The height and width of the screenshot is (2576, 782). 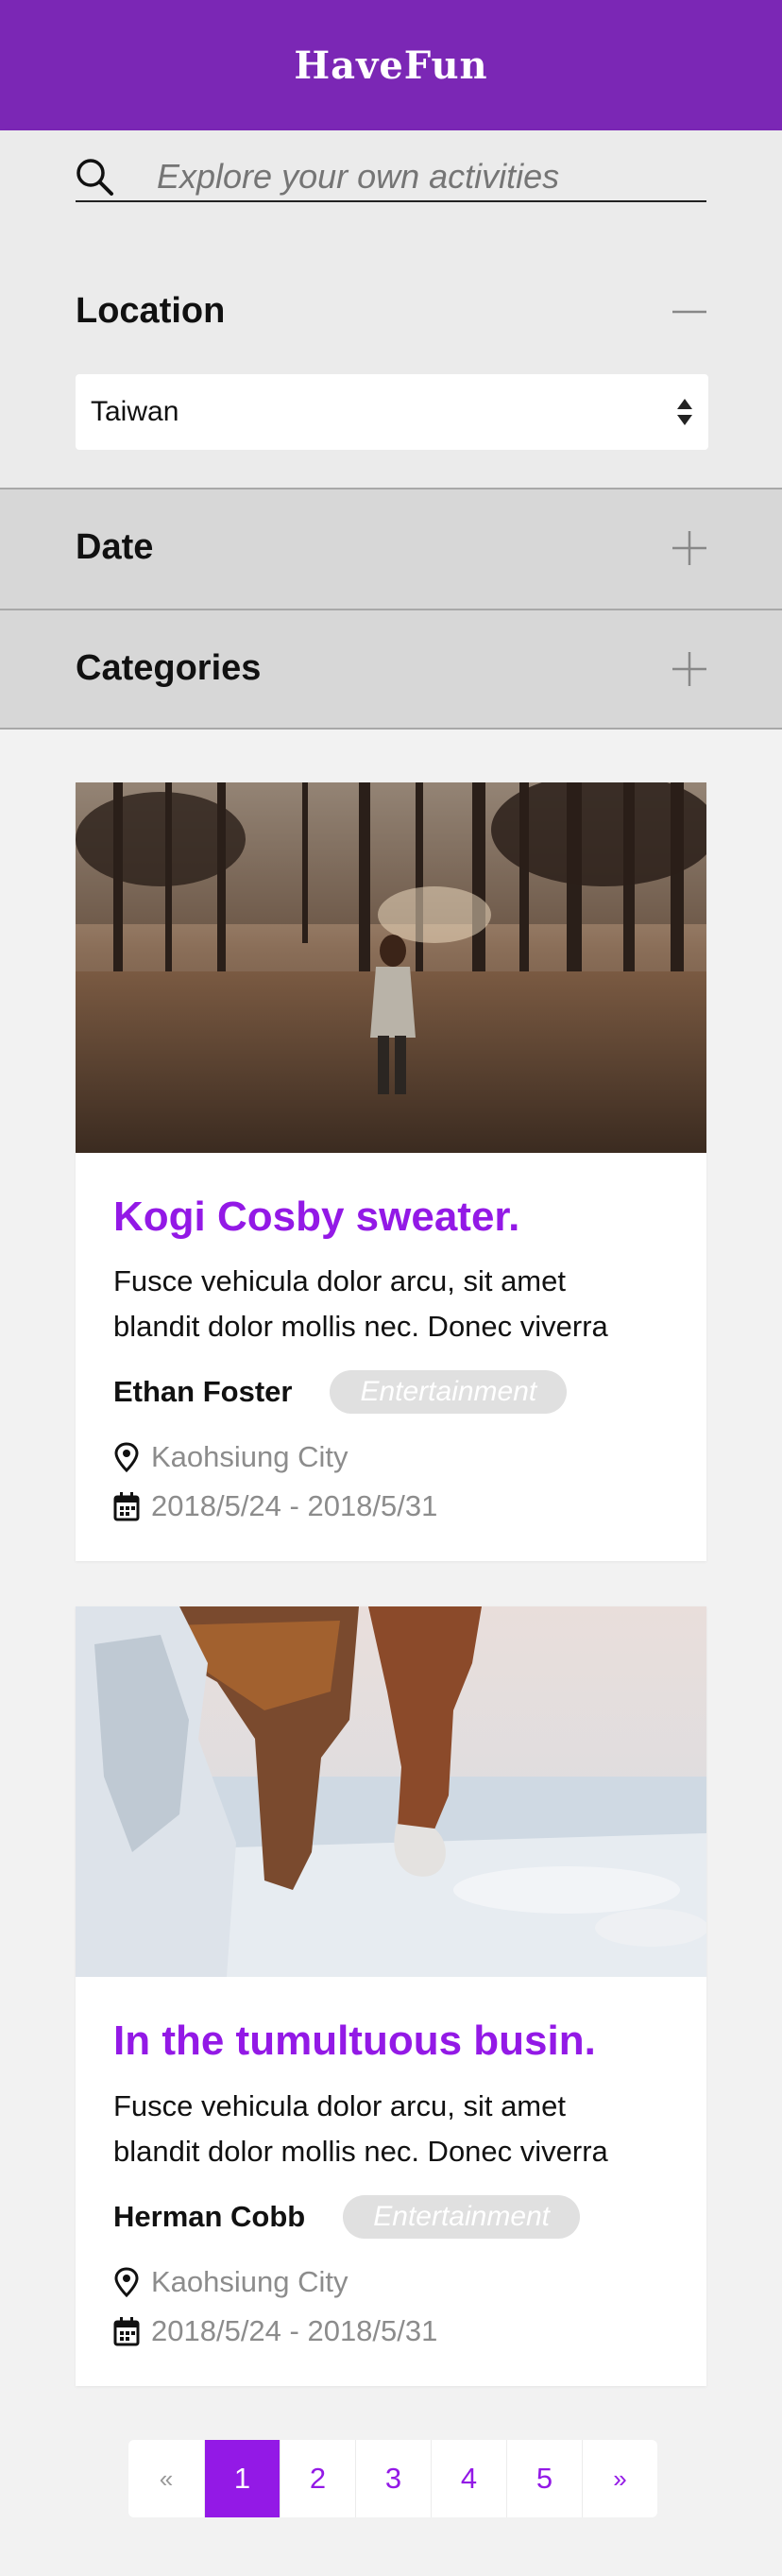 I want to click on card-meta: Herman Cobb Entertainment, so click(x=391, y=2216).